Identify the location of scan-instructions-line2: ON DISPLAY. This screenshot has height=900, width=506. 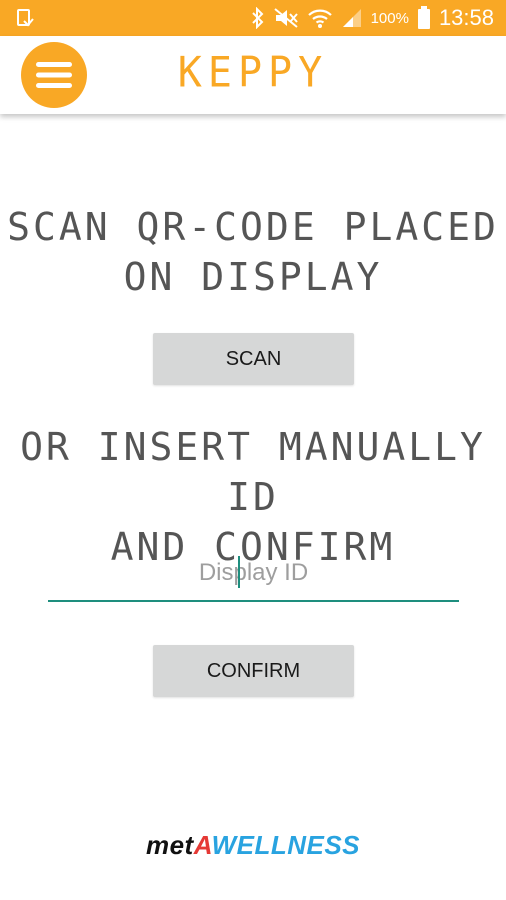
(253, 277).